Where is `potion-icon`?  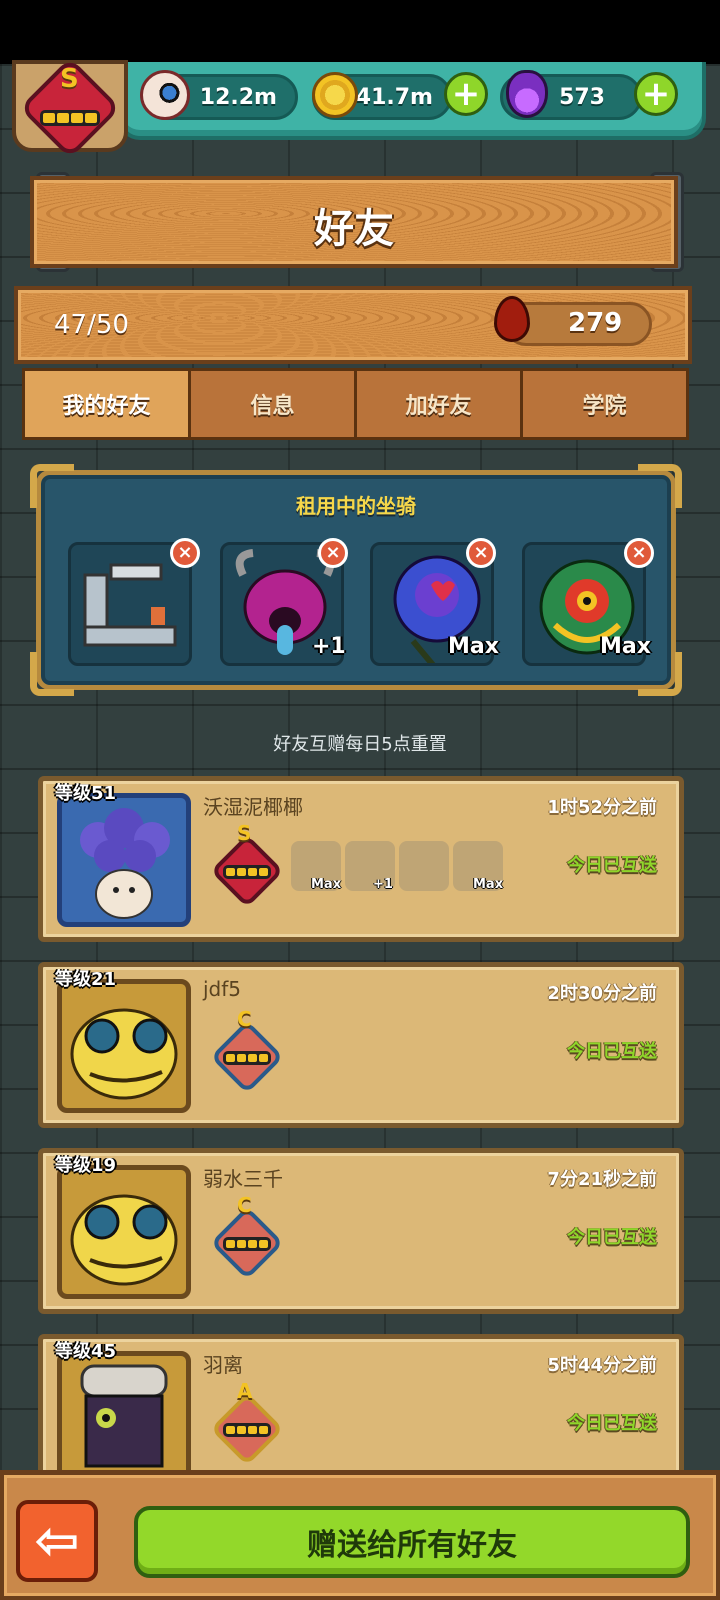 potion-icon is located at coordinates (527, 94).